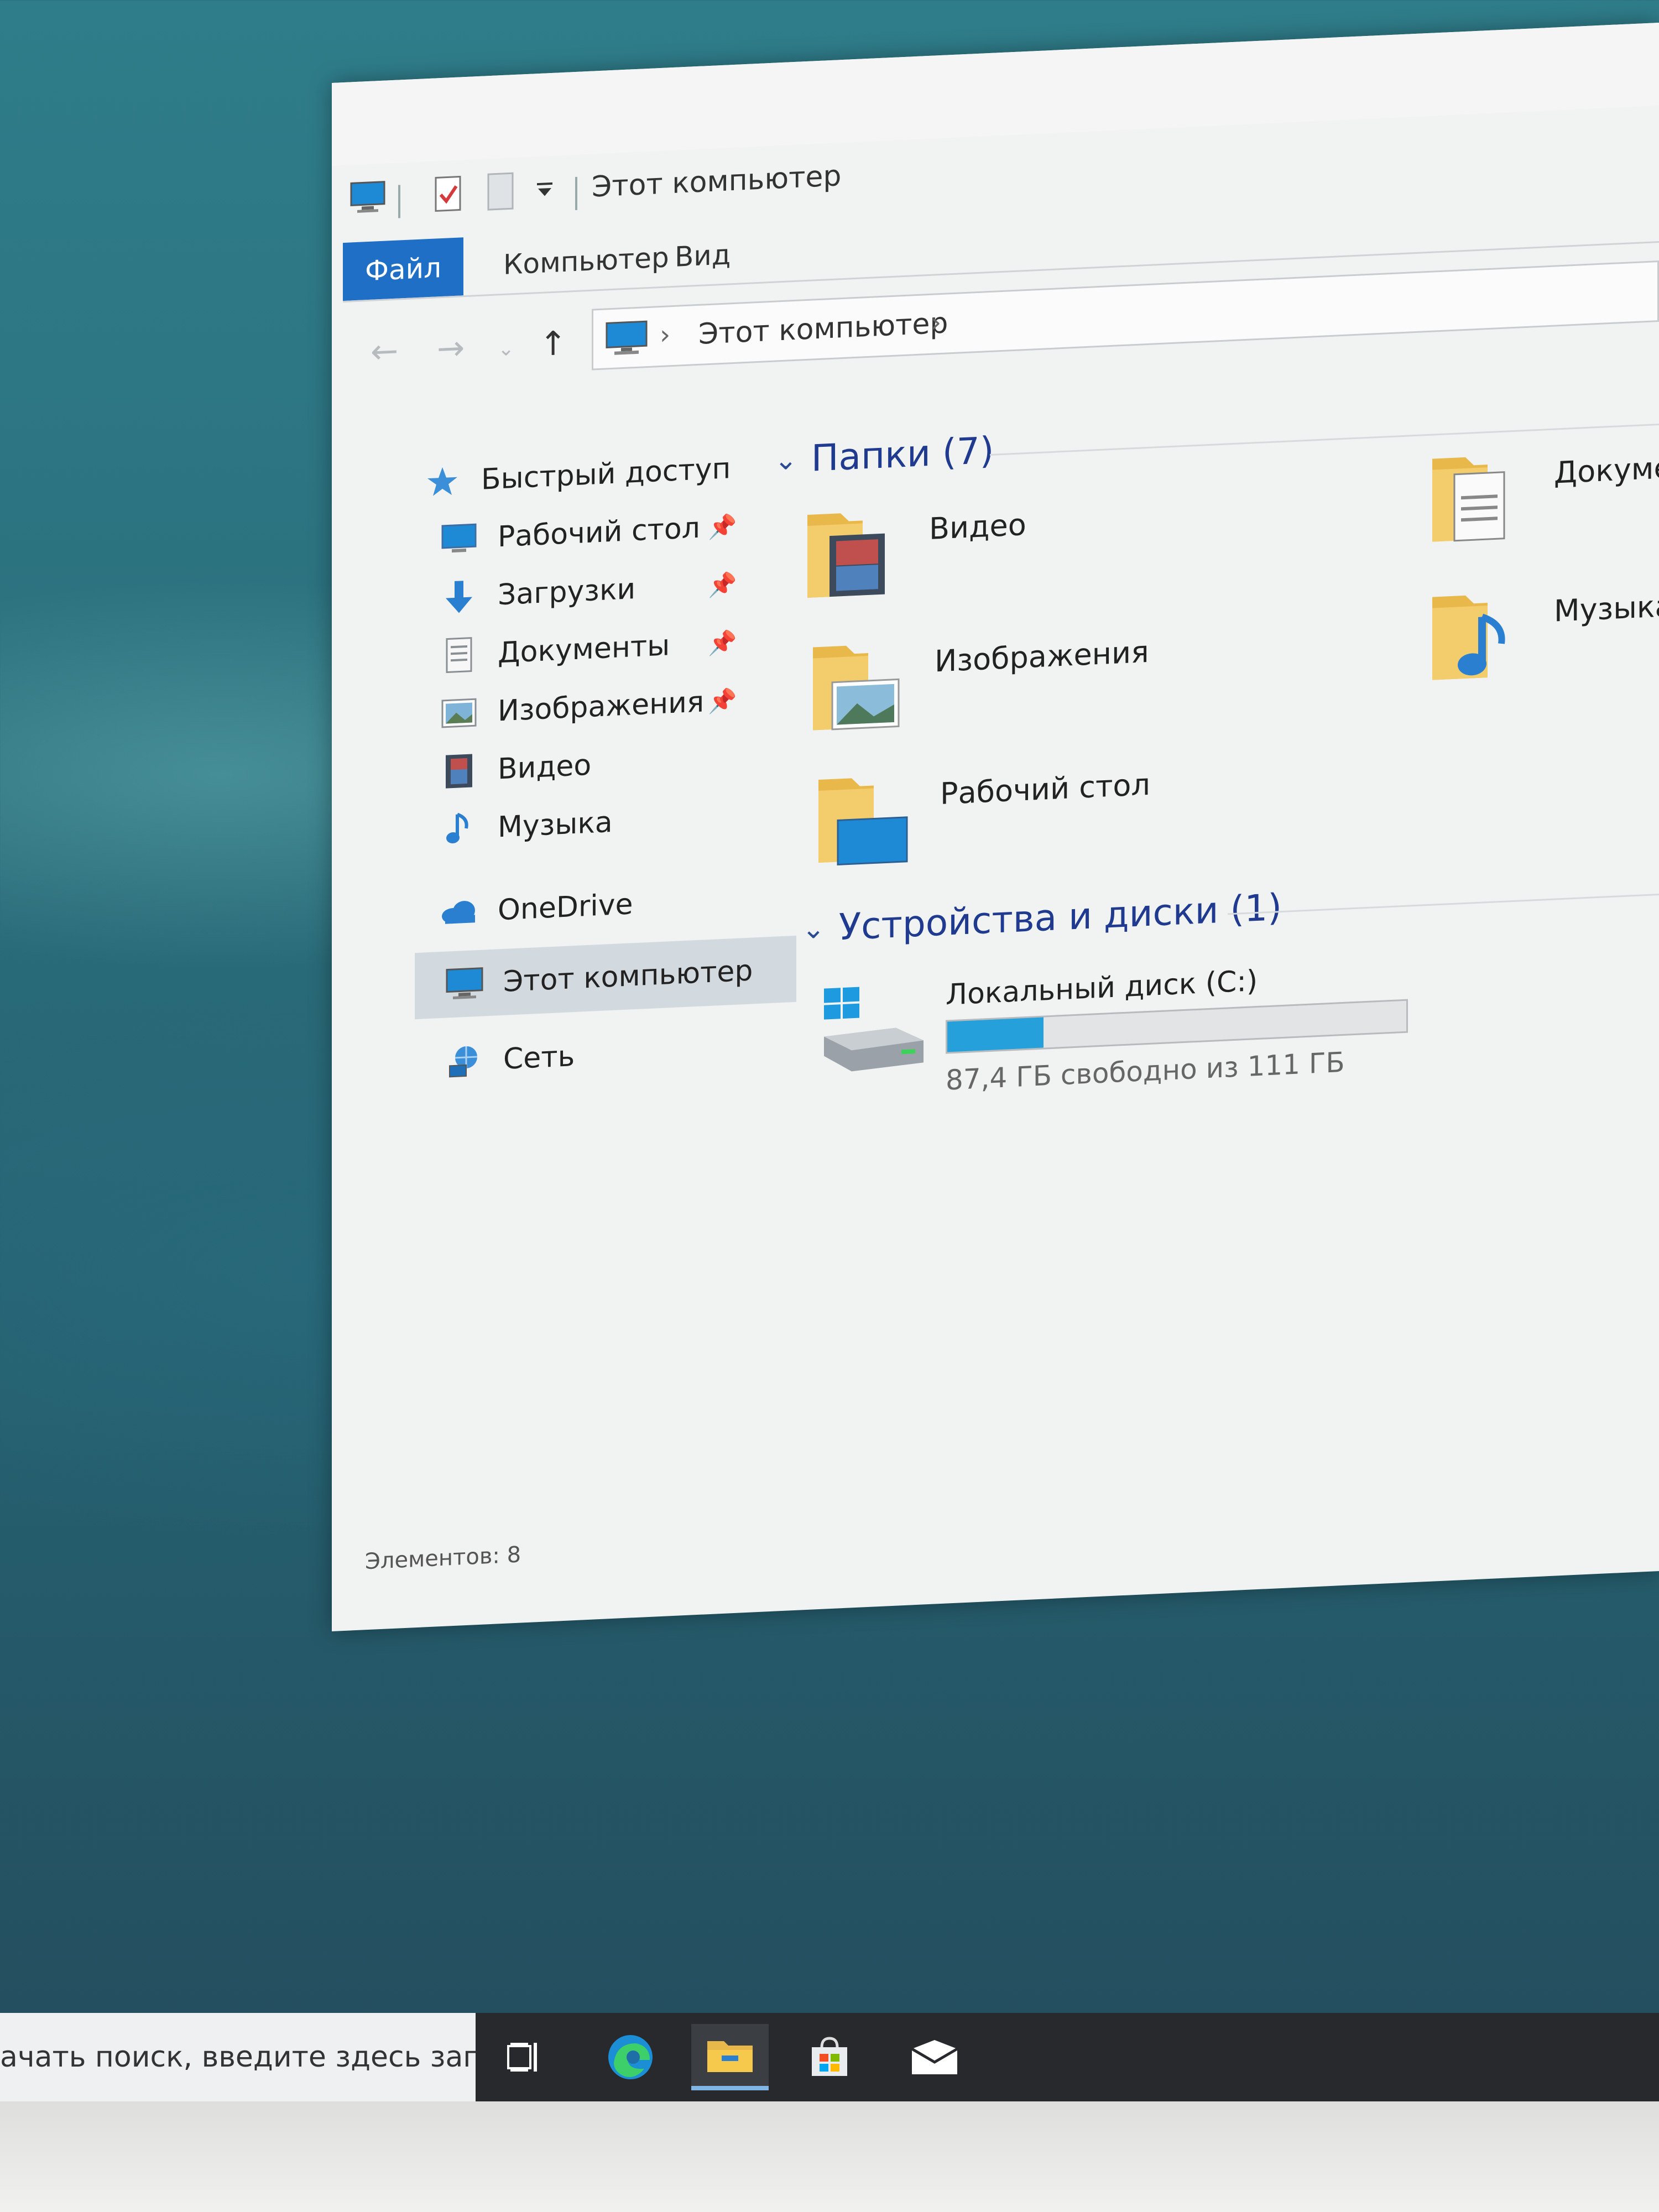 This screenshot has height=2212, width=1659. What do you see at coordinates (544, 190) in the screenshot?
I see `customize-arrow-icon` at bounding box center [544, 190].